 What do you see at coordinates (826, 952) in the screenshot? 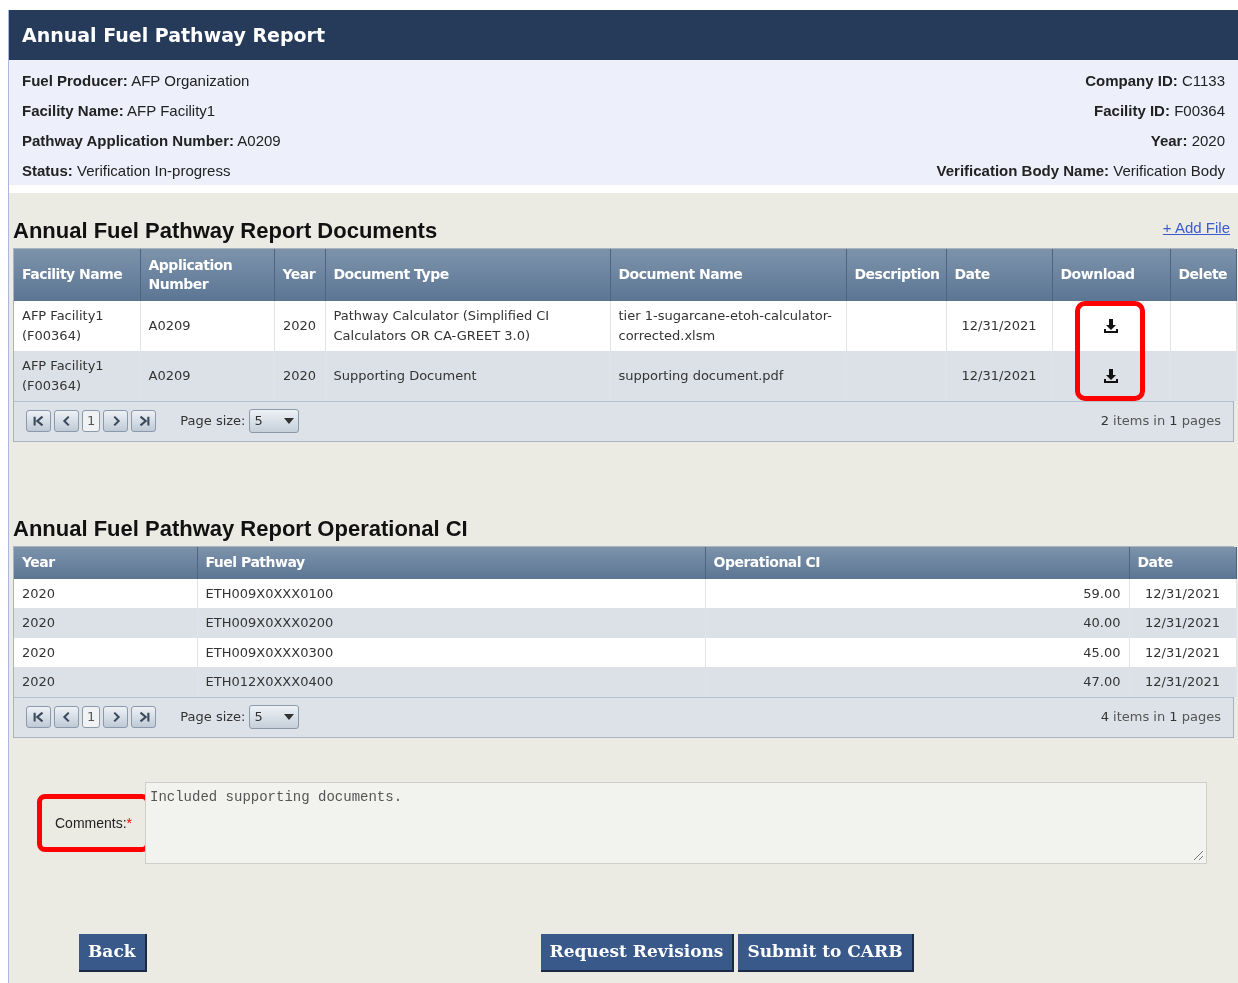
I see `submit-button: Submit to CARB` at bounding box center [826, 952].